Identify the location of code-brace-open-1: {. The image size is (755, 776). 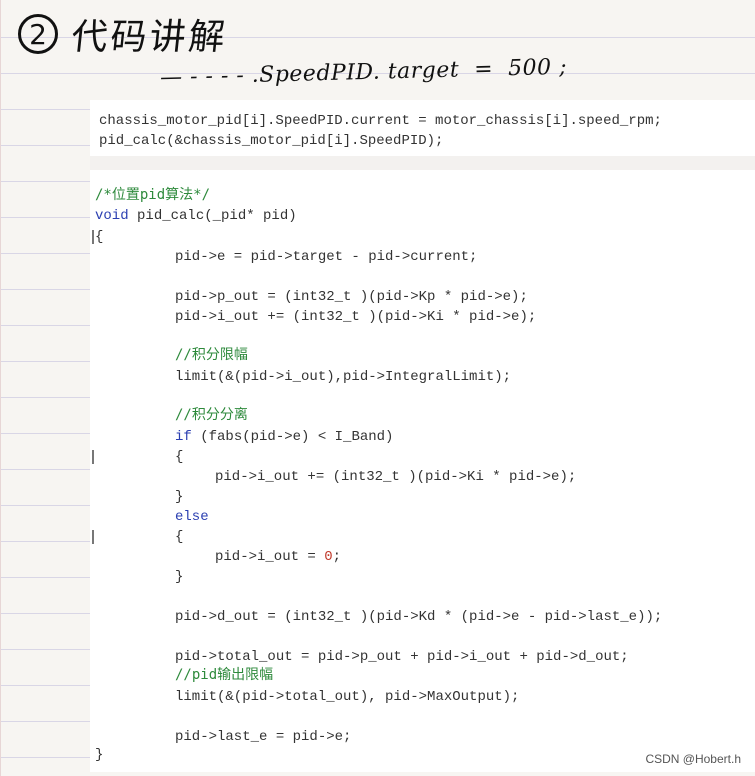
(179, 457).